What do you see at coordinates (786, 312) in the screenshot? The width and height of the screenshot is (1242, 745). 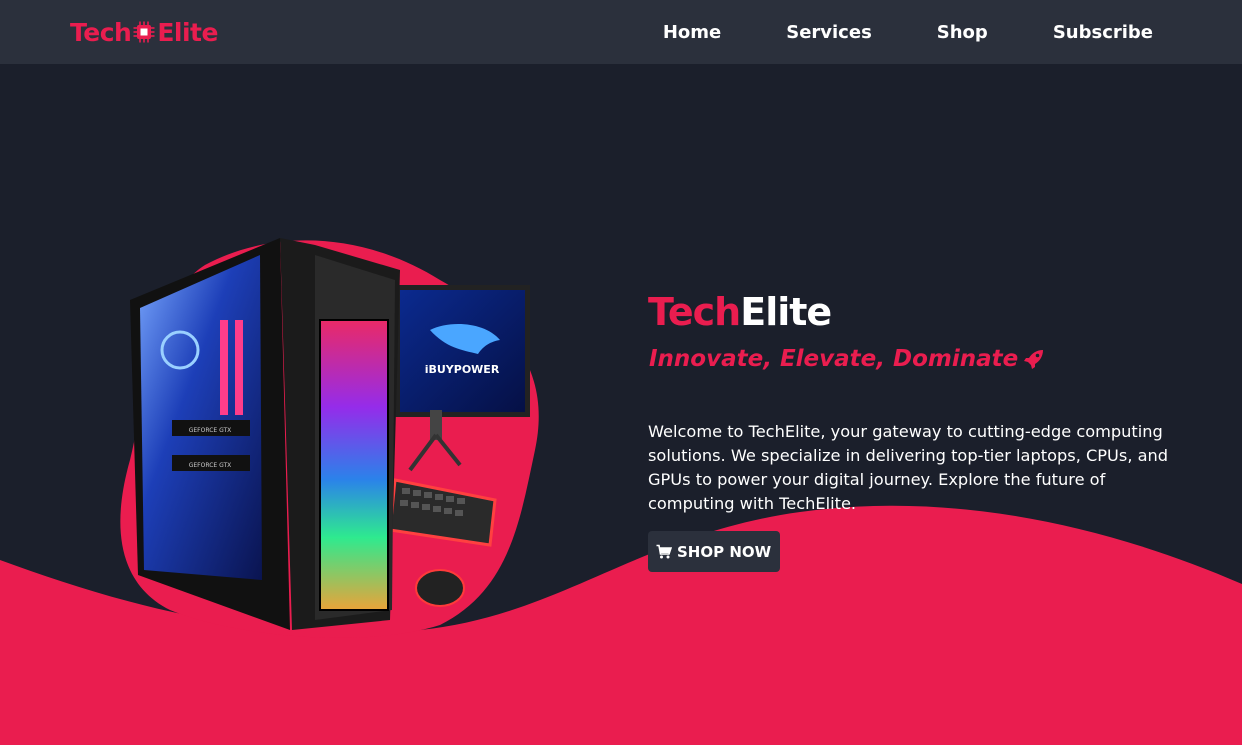 I see `hero-title-rest: Elite` at bounding box center [786, 312].